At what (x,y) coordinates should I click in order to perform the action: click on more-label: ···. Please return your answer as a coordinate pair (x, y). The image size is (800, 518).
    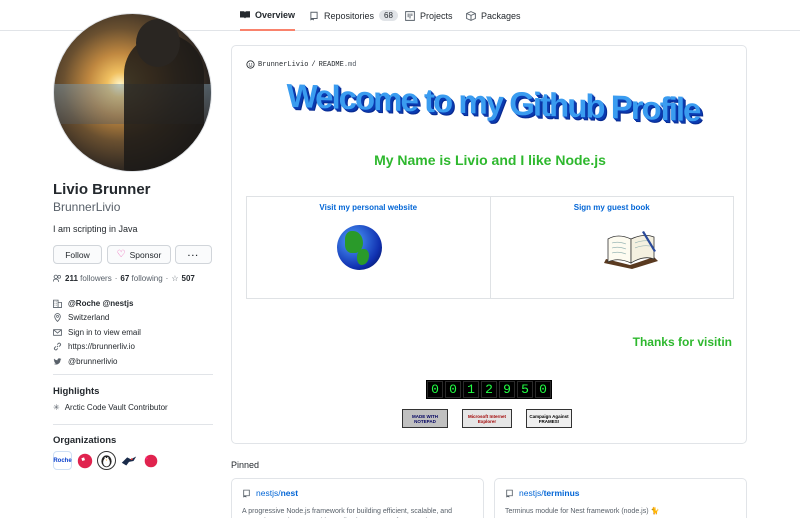
    Looking at the image, I should click on (193, 254).